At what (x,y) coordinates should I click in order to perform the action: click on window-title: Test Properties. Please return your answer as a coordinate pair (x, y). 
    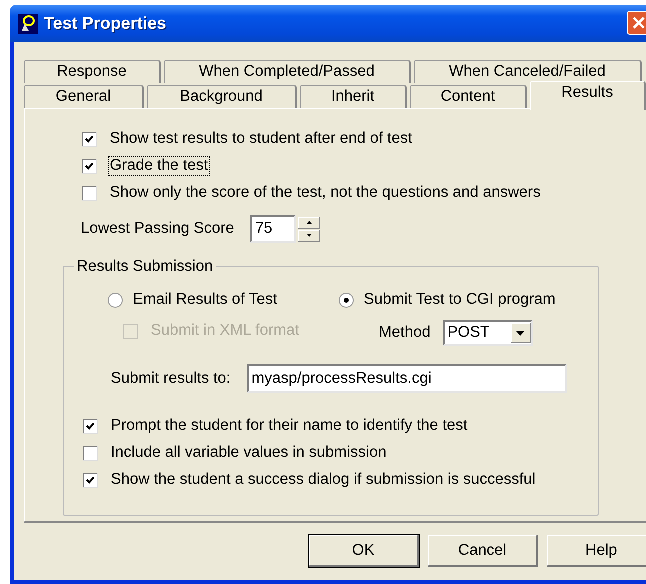
    Looking at the image, I should click on (105, 24).